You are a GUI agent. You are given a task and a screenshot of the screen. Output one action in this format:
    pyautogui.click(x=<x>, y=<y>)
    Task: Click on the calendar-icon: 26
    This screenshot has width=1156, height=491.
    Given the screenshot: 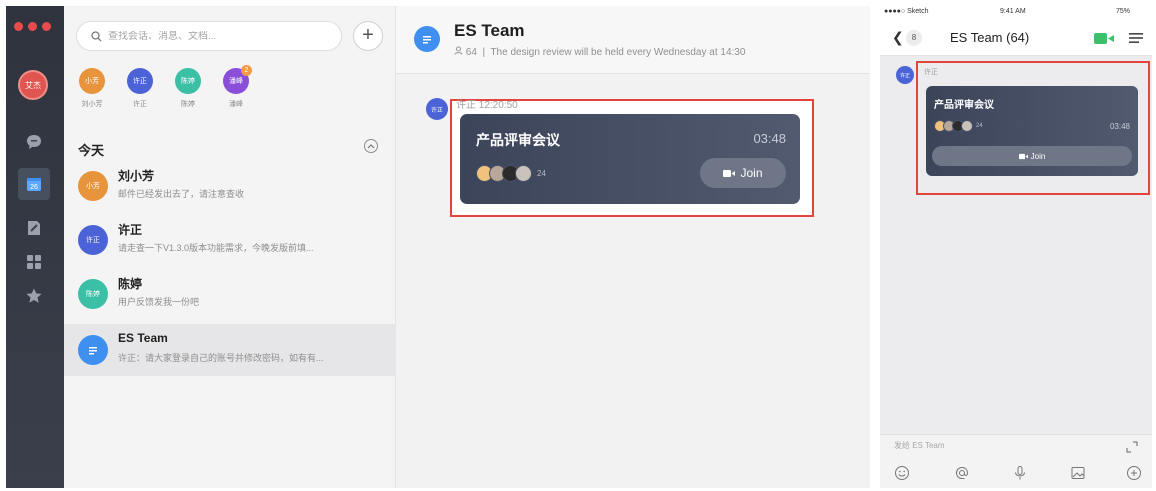 What is the action you would take?
    pyautogui.click(x=34, y=184)
    